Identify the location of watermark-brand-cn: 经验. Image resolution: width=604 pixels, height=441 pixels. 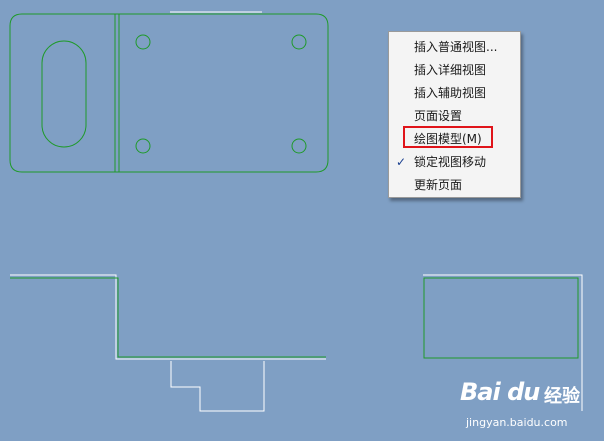
(562, 396).